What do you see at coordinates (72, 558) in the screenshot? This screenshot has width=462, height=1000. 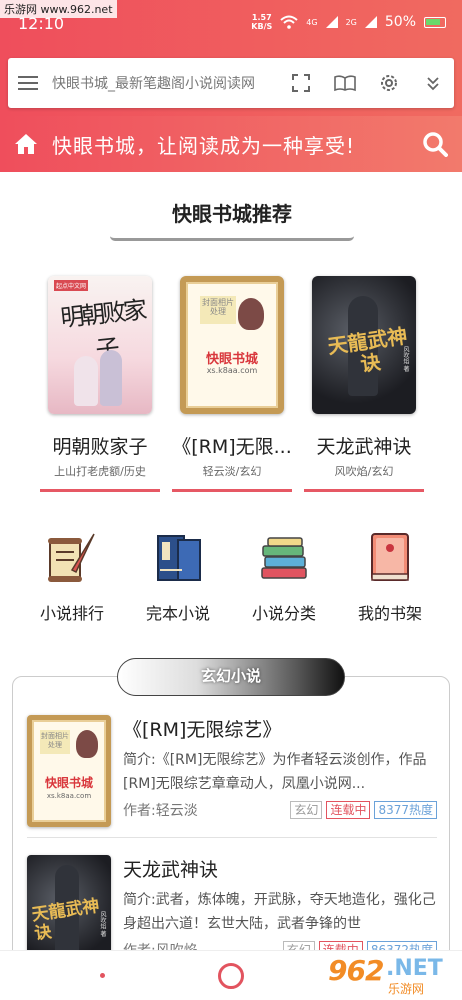 I see `scroll-quill-icon` at bounding box center [72, 558].